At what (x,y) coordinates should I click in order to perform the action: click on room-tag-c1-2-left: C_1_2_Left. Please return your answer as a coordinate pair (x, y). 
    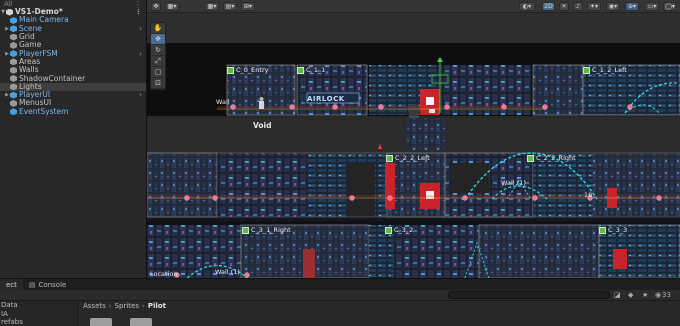
    Looking at the image, I should click on (605, 70).